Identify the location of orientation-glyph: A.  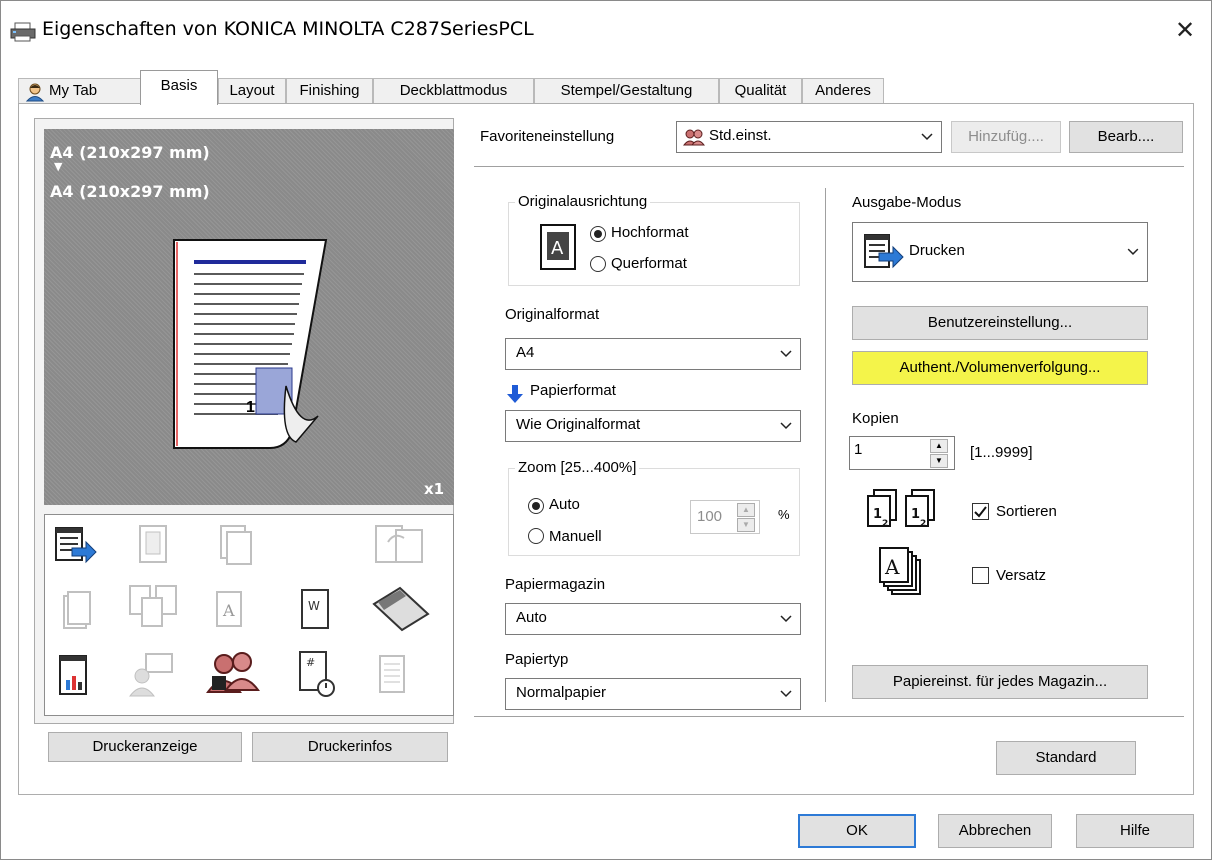
(557, 248).